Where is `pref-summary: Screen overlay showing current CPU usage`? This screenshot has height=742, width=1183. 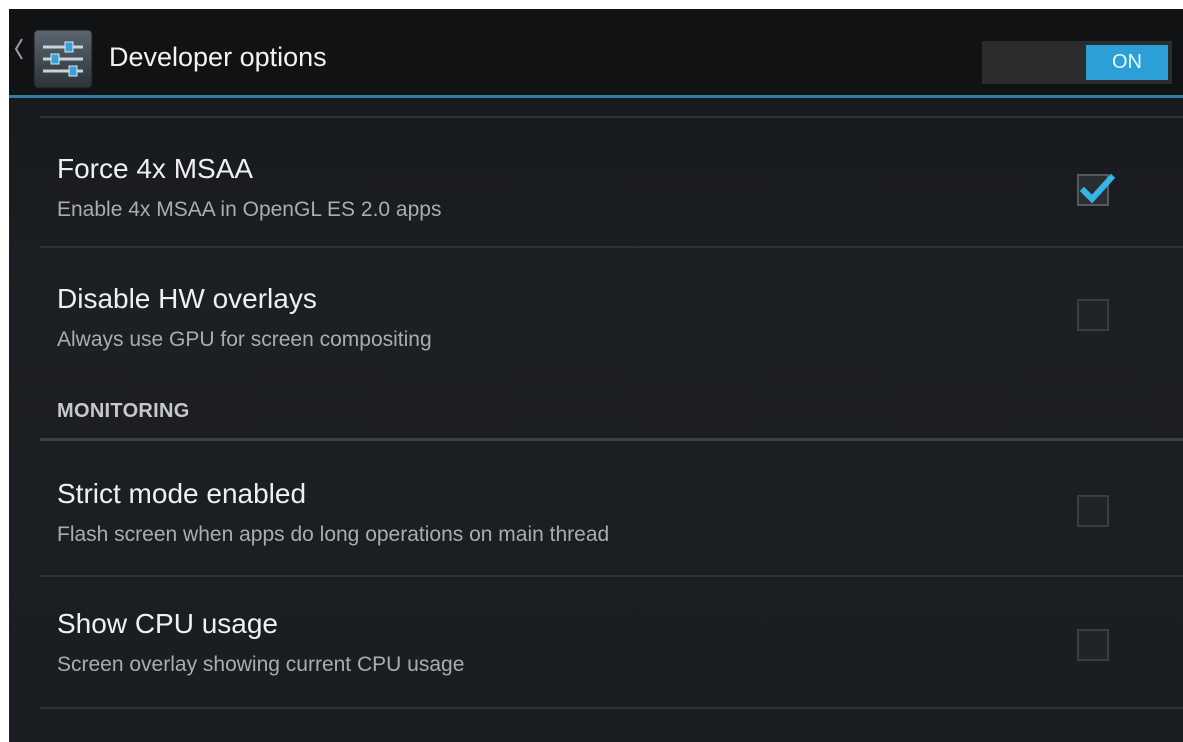 pref-summary: Screen overlay showing current CPU usage is located at coordinates (261, 664).